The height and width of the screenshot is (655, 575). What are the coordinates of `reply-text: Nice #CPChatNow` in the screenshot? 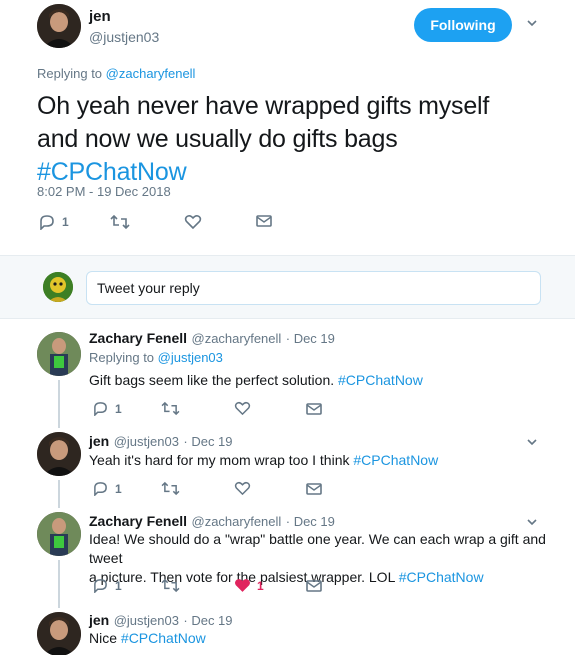 It's located at (147, 638).